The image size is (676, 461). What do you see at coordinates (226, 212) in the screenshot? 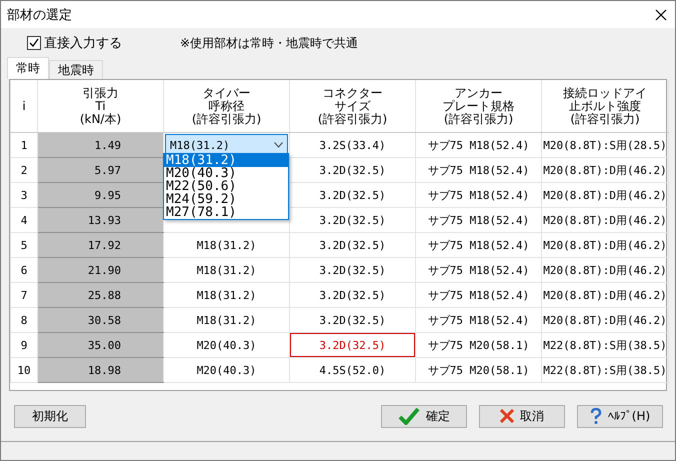
I see `dropdown-option: M27(78.1)` at bounding box center [226, 212].